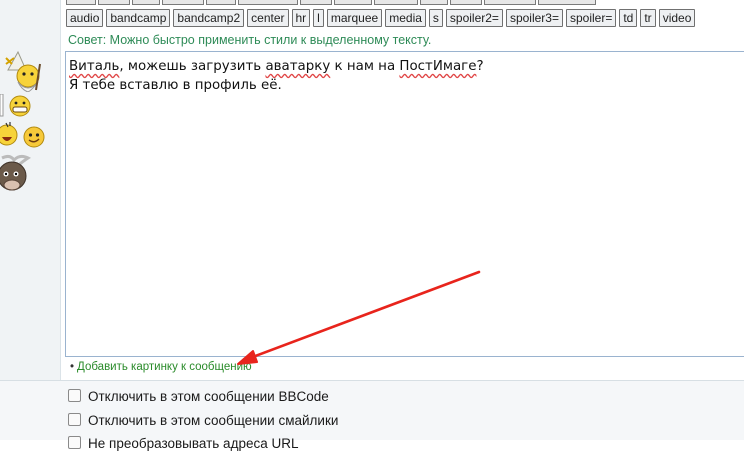 The image size is (744, 451). I want to click on bbcode-button-media: media, so click(405, 18).